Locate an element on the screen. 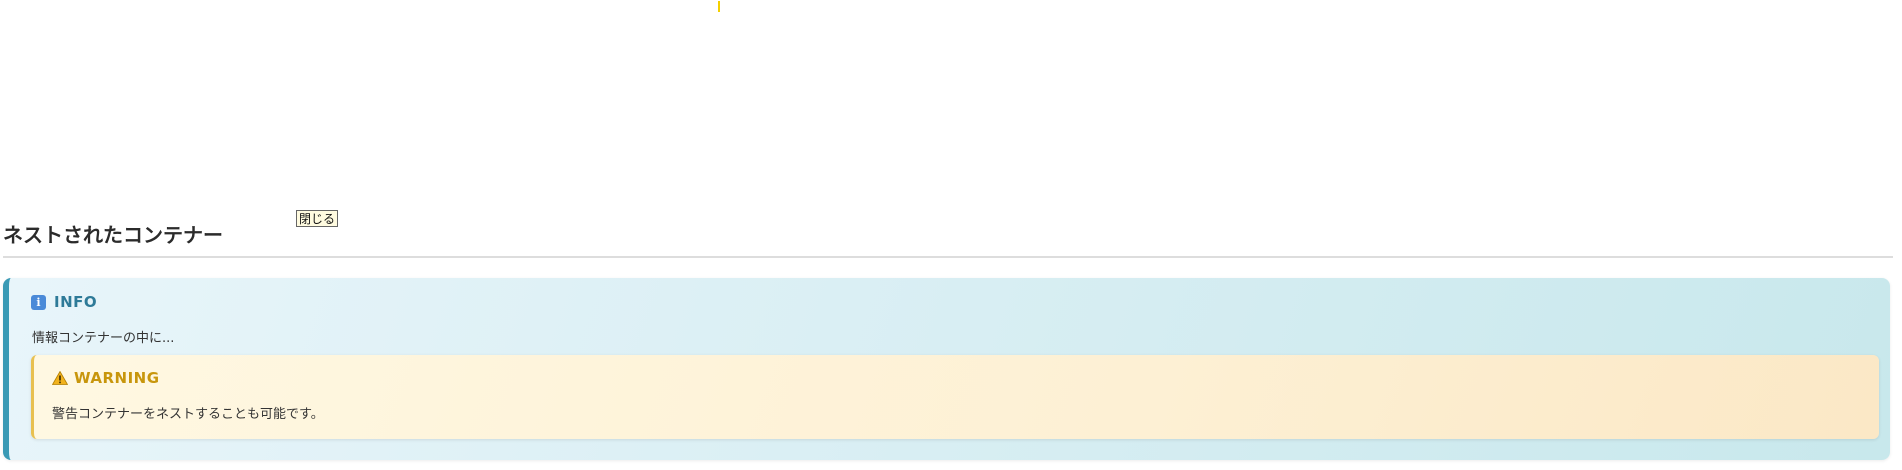 The width and height of the screenshot is (1902, 470). info-icon: i is located at coordinates (38, 302).